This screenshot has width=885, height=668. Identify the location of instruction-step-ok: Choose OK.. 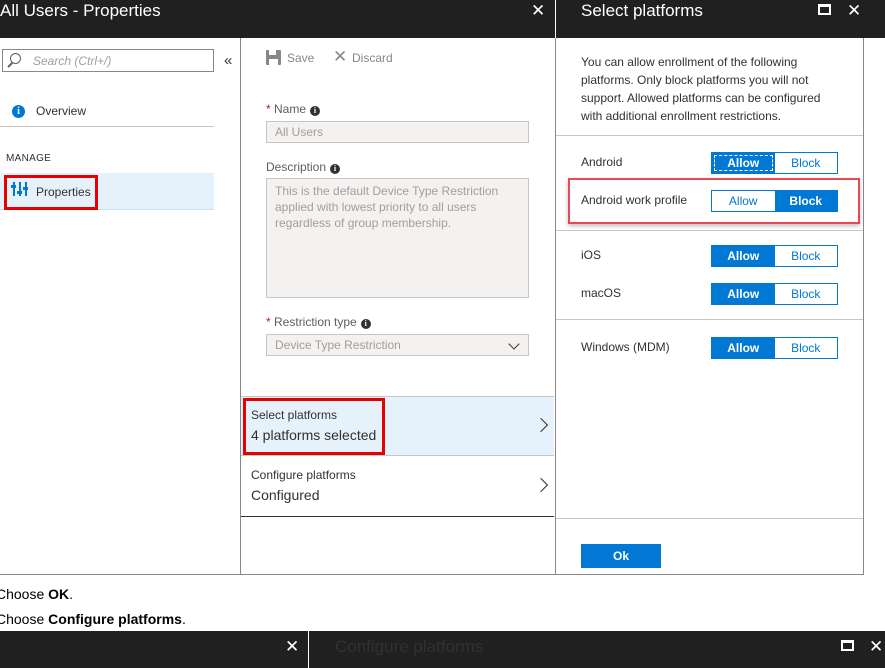
(37, 594).